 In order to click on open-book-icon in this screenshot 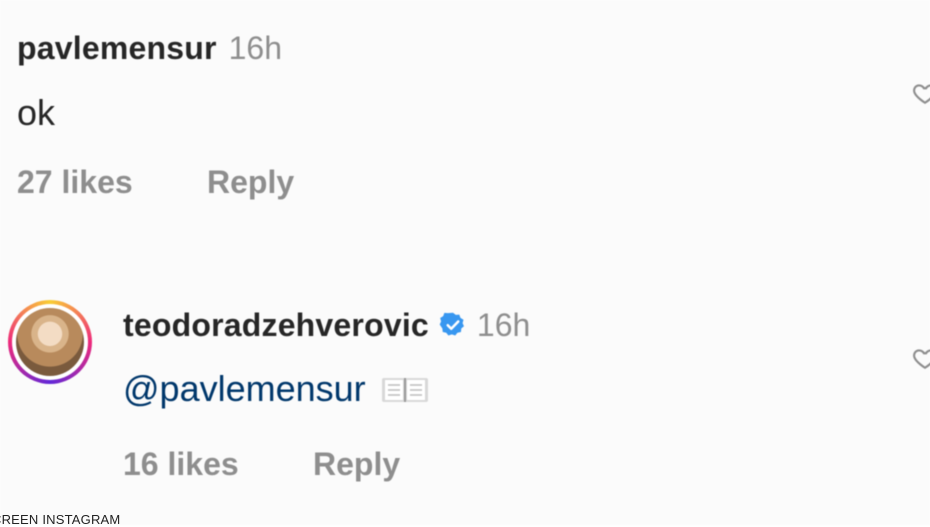, I will do `click(404, 390)`.